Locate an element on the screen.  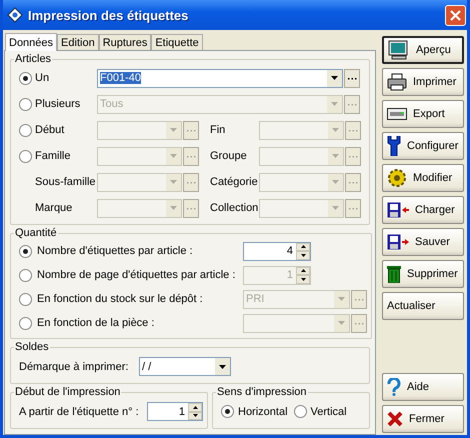
tab: Ruptures is located at coordinates (125, 42).